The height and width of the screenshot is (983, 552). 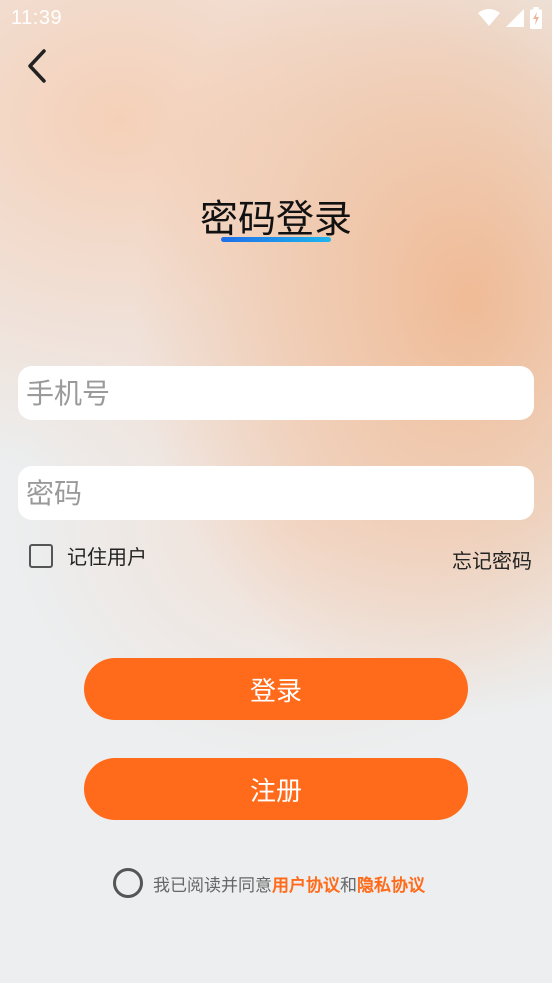 I want to click on agreement-row: 我已阅读并同意用户协议和隐私协议, so click(x=269, y=883).